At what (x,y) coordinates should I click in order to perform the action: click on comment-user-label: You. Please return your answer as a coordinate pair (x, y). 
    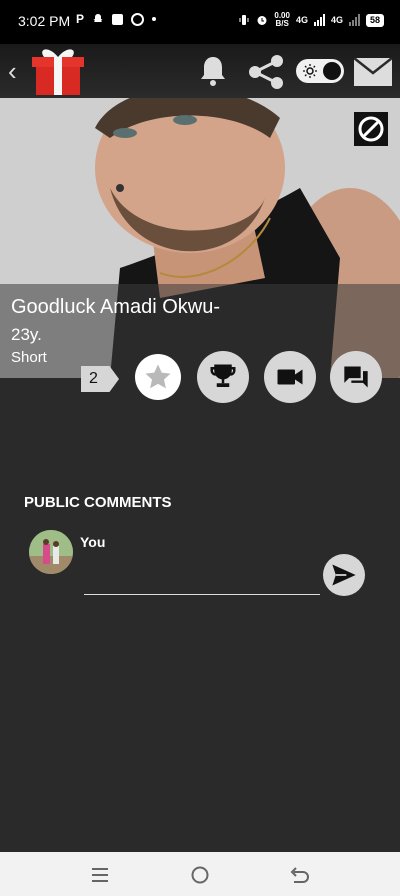
    Looking at the image, I should click on (93, 542).